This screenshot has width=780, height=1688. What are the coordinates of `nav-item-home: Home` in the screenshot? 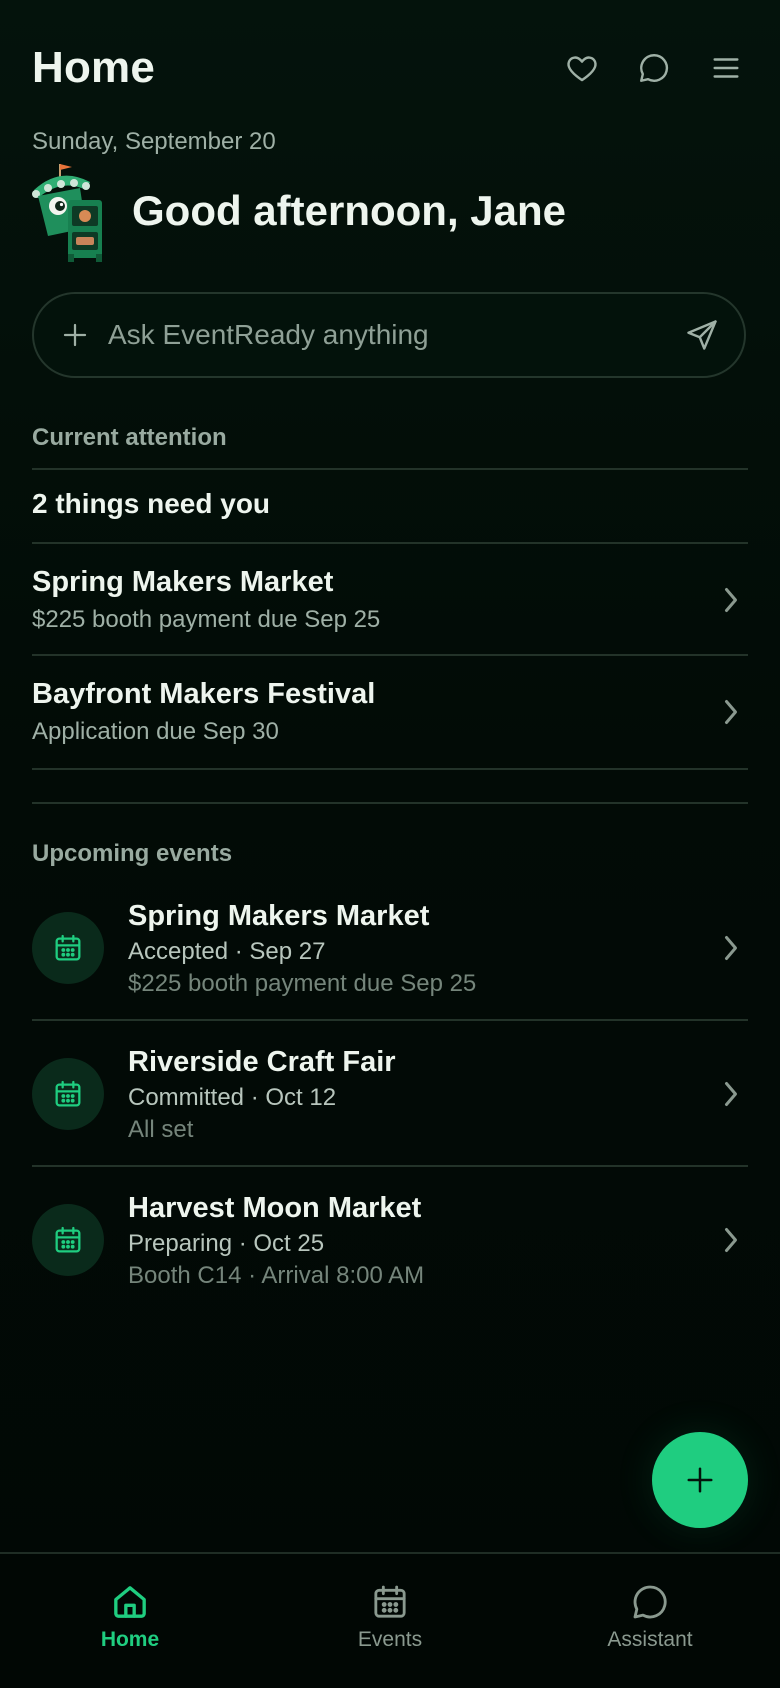 It's located at (130, 1621).